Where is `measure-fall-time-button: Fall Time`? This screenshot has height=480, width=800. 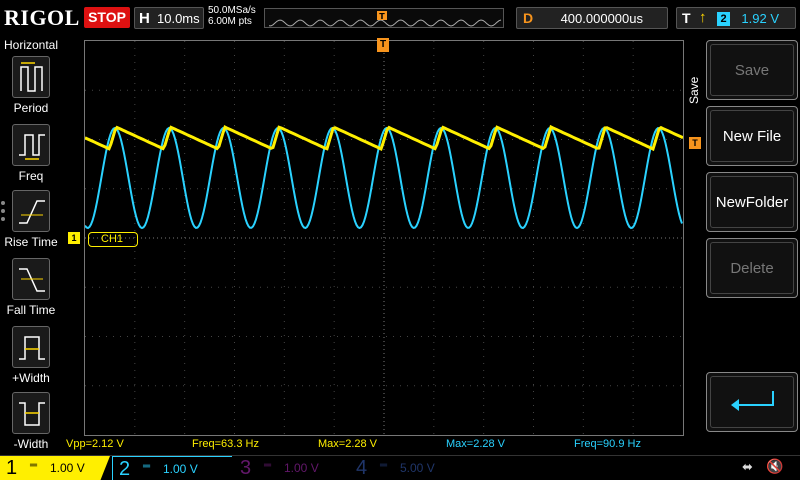 measure-fall-time-button: Fall Time is located at coordinates (31, 291).